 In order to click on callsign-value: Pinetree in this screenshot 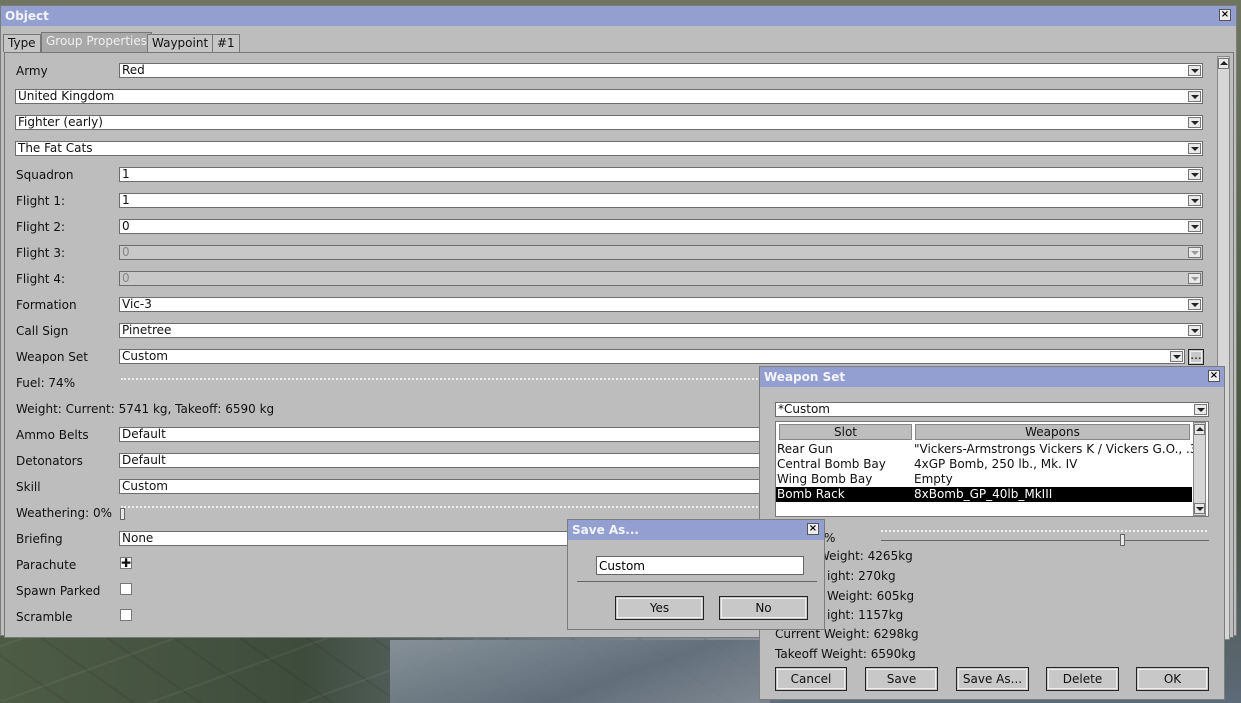, I will do `click(147, 330)`.